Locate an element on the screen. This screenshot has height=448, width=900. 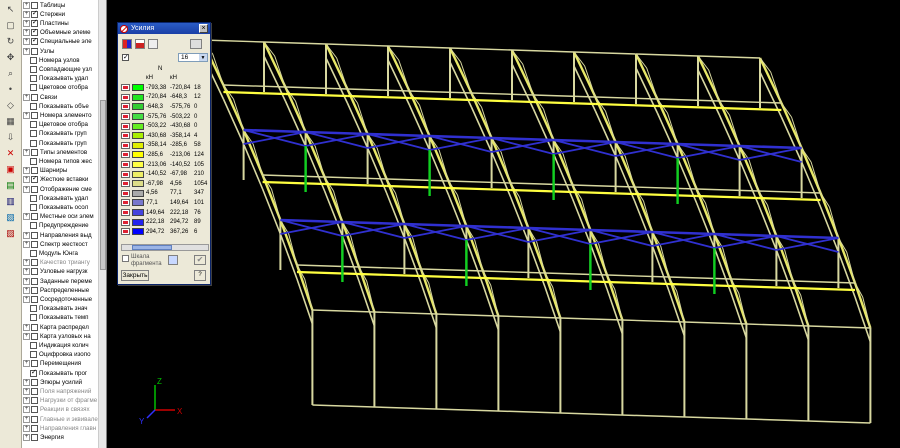
tree-item: + Типы элементов is located at coordinates (63, 152).